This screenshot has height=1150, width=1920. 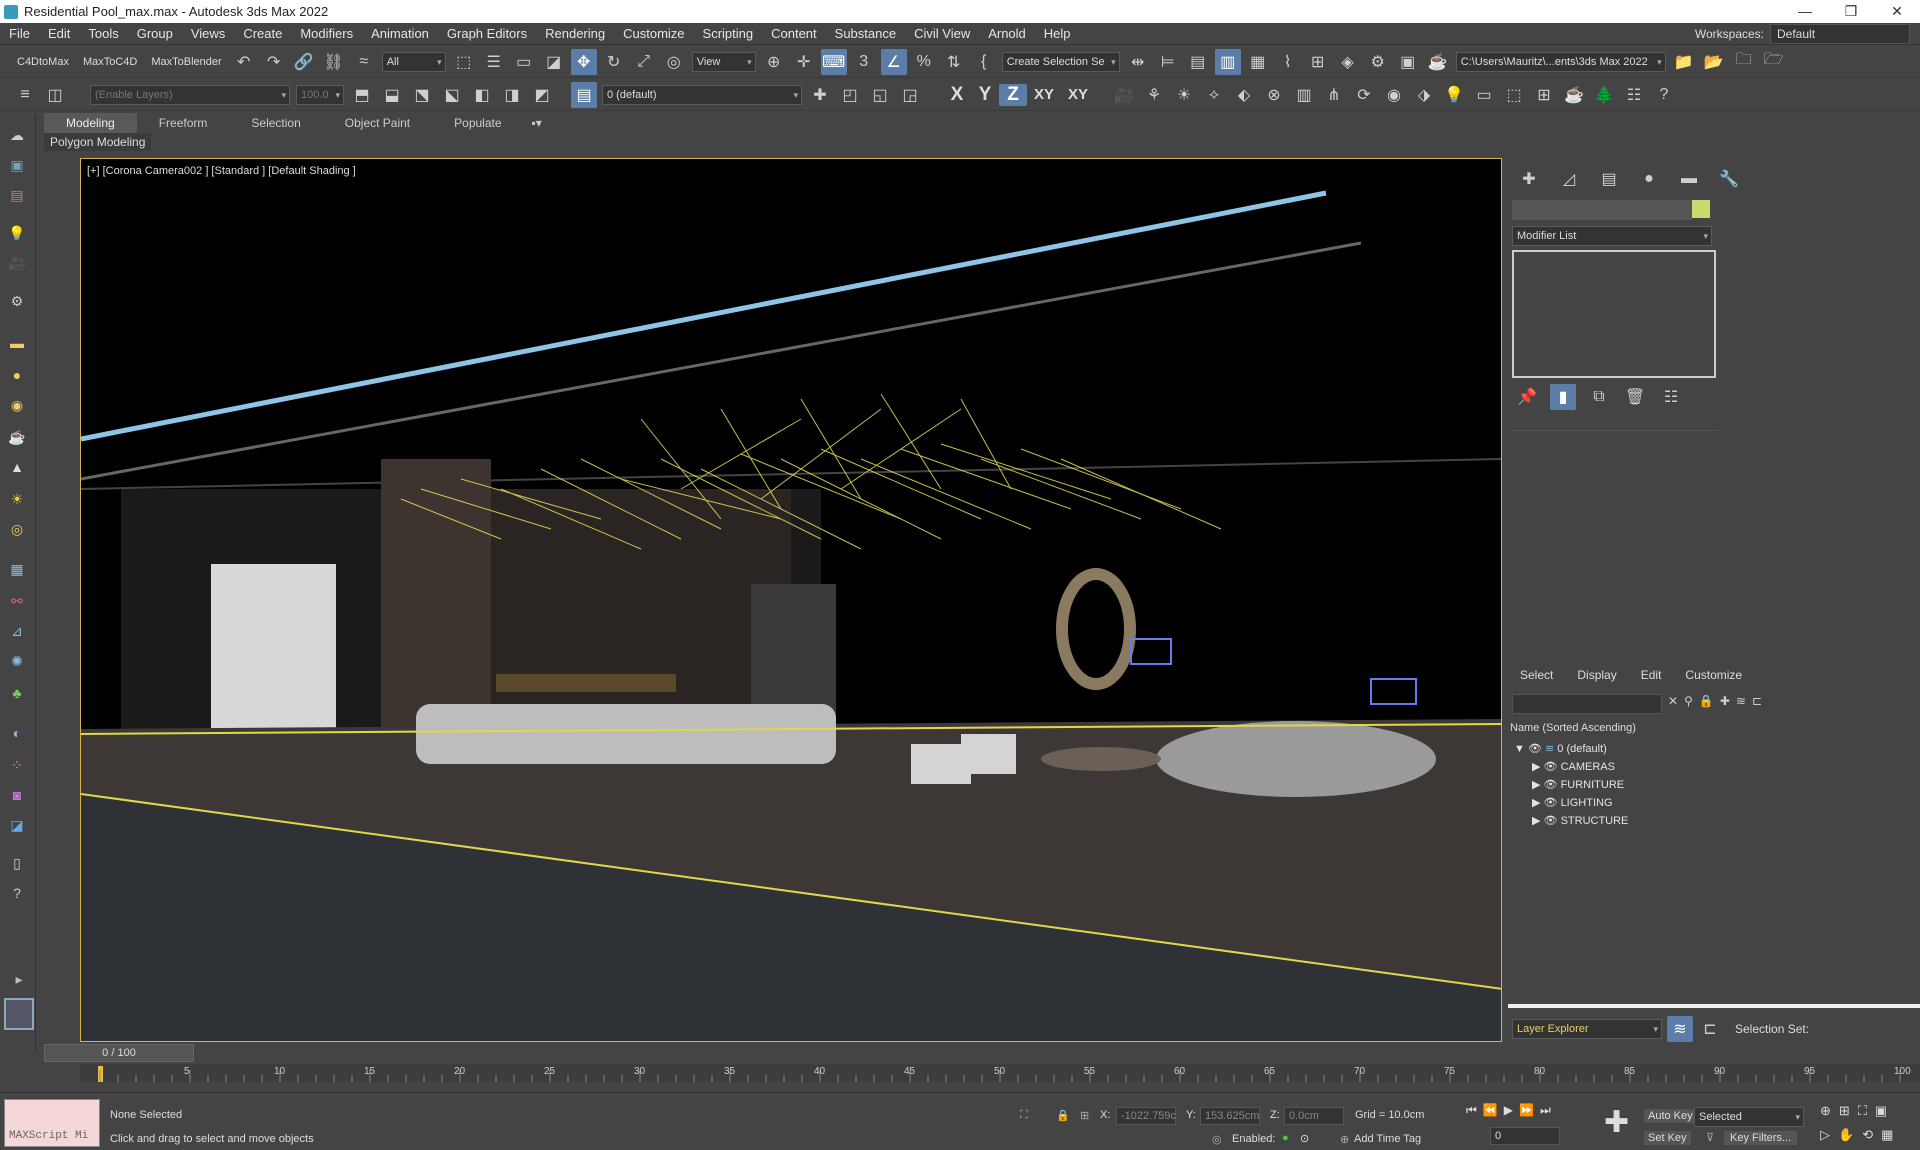 What do you see at coordinates (17, 693) in the screenshot?
I see `foliage-icon: ♣` at bounding box center [17, 693].